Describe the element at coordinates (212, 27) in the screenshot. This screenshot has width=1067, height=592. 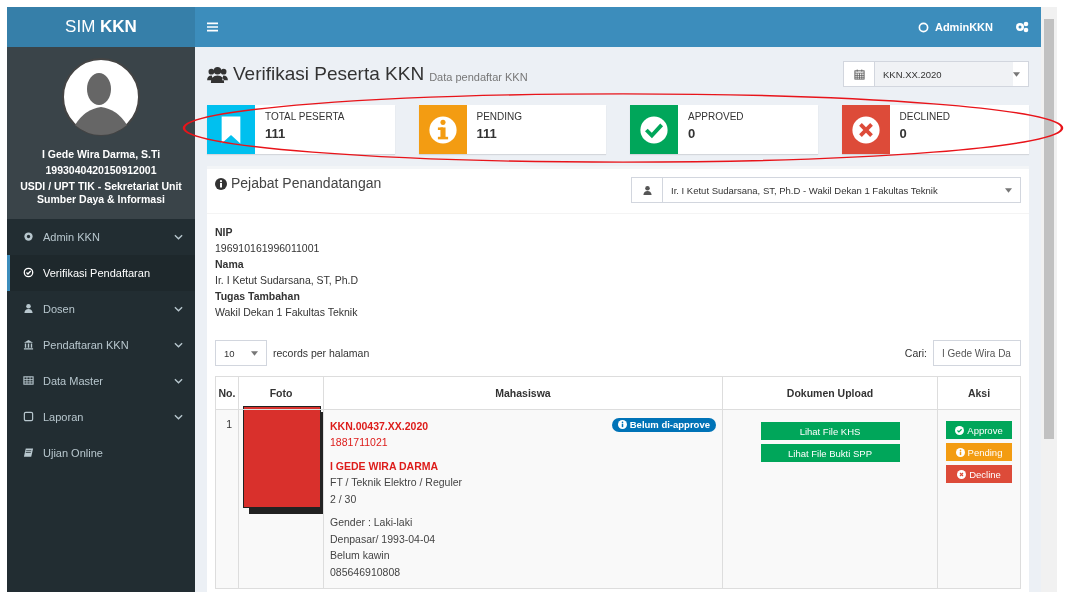
I see `menu-icon` at that location.